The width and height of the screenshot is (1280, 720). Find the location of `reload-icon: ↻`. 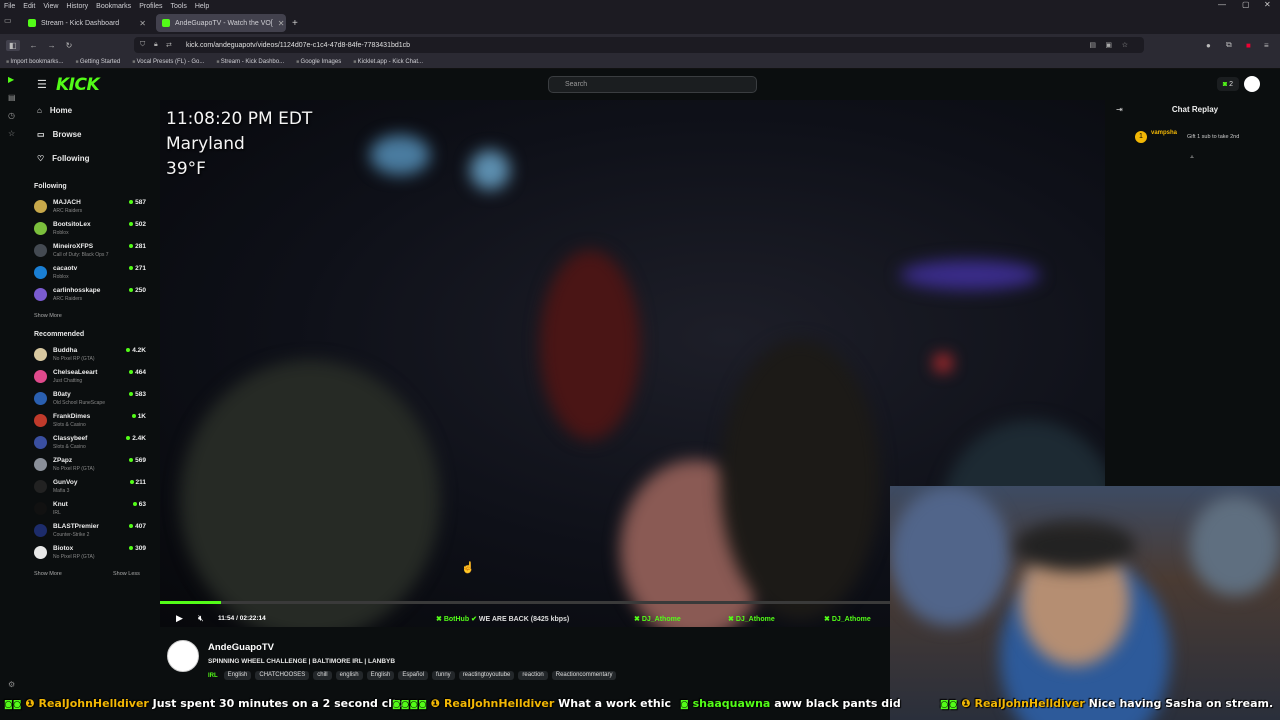

reload-icon: ↻ is located at coordinates (69, 45).